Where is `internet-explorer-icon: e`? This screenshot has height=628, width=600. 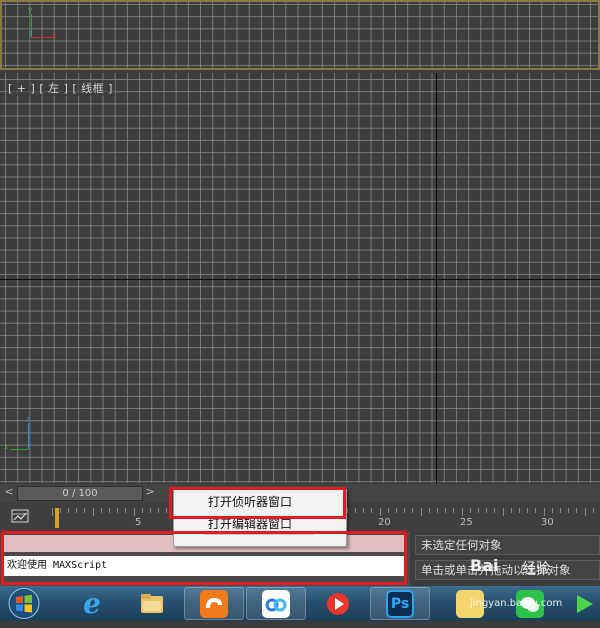
internet-explorer-icon: e is located at coordinates (92, 603).